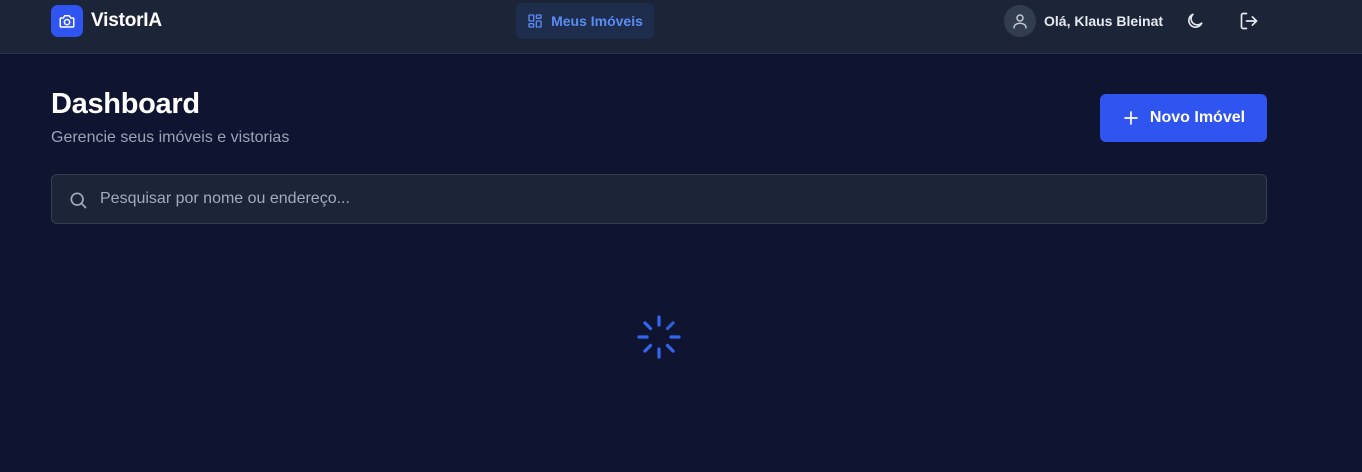 The height and width of the screenshot is (472, 1362). I want to click on logout-button, so click(1249, 21).